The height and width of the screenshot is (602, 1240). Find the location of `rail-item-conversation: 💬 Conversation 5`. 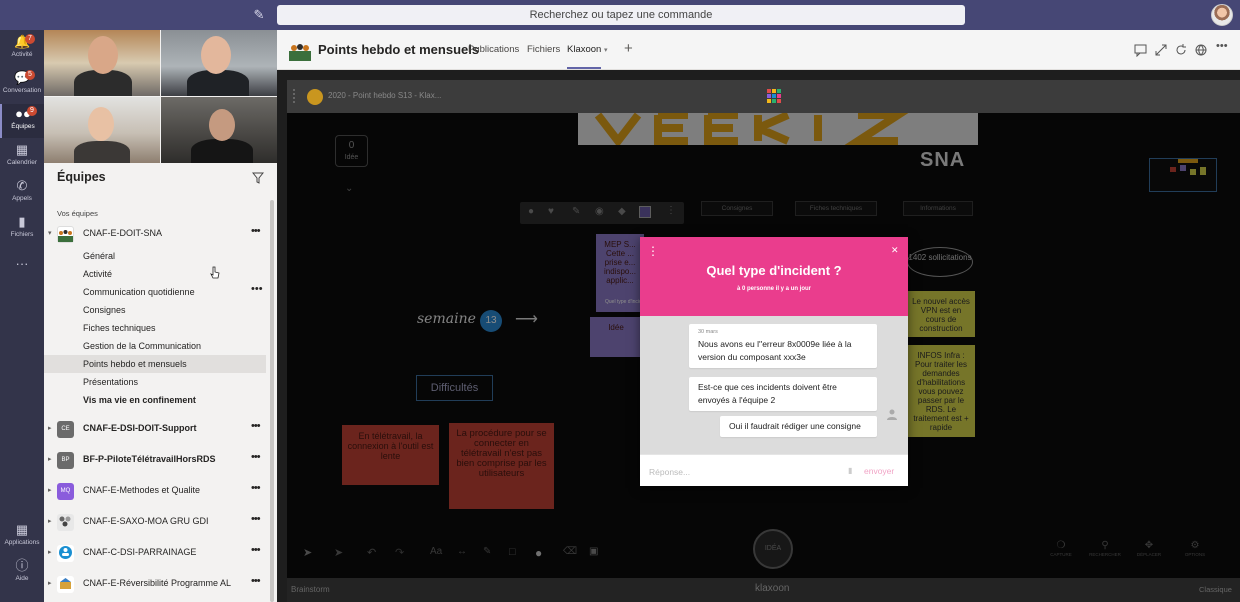

rail-item-conversation: 💬 Conversation 5 is located at coordinates (22, 85).